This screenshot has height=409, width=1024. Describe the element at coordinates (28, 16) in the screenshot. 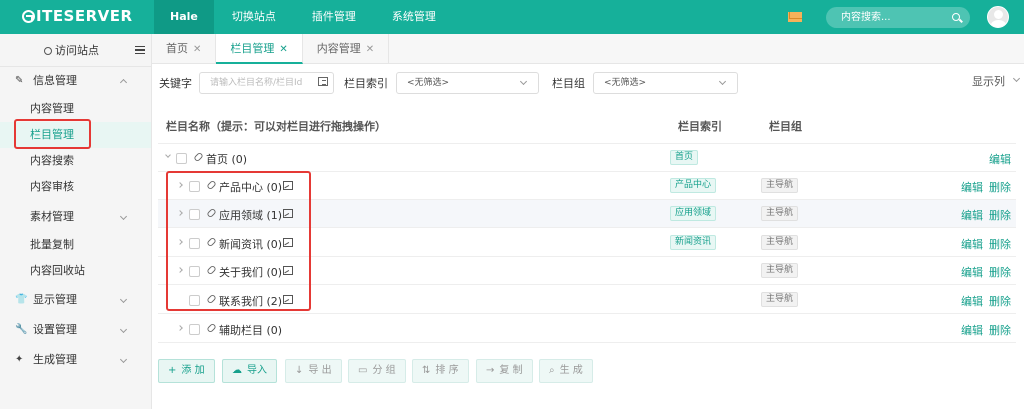

I see `logo-s-icon` at that location.